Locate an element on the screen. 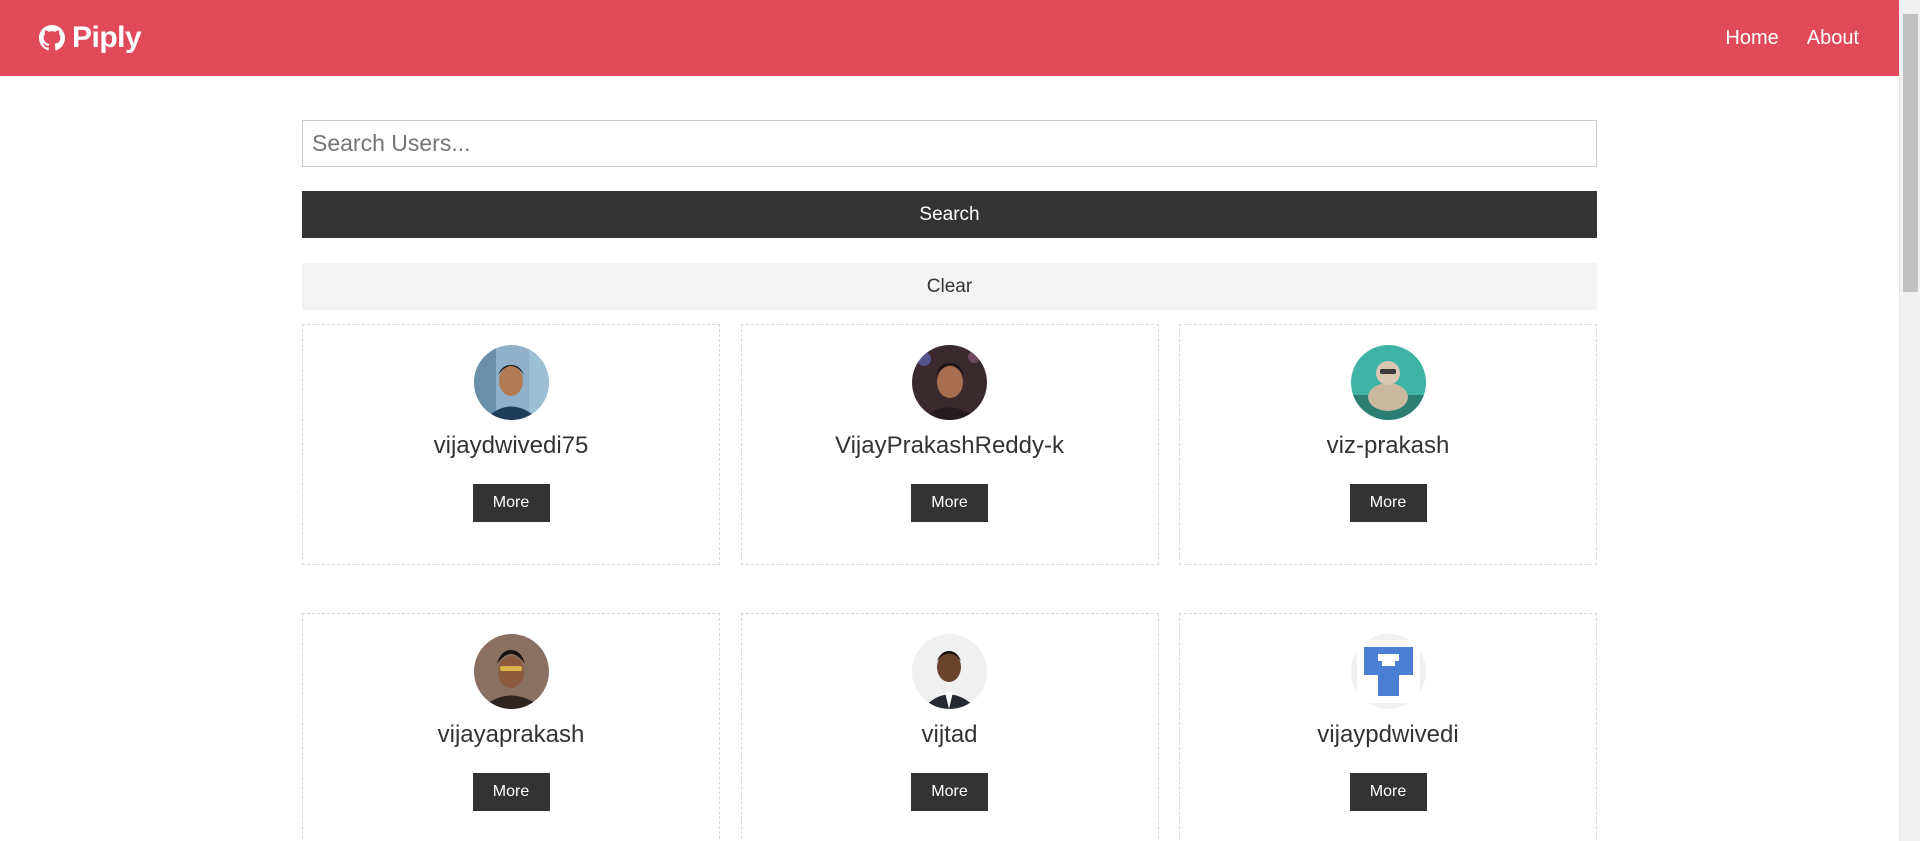  username: viz-prakash is located at coordinates (1388, 445).